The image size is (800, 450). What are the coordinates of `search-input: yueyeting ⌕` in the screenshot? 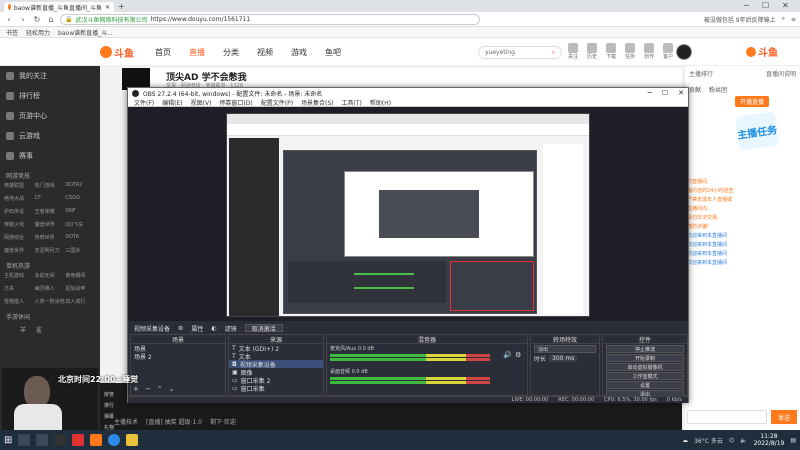 It's located at (520, 52).